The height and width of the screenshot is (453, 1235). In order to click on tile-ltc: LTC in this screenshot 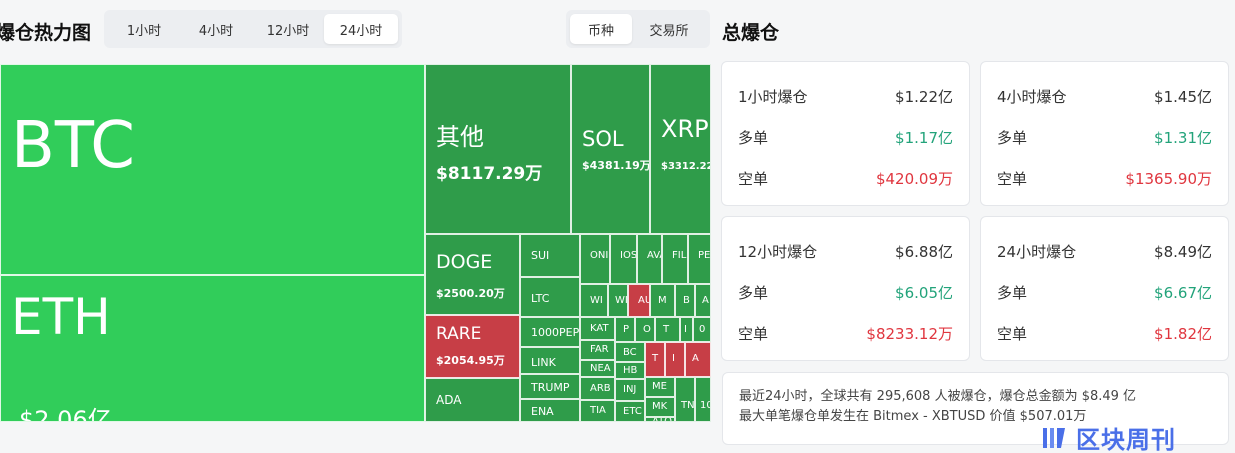, I will do `click(550, 297)`.